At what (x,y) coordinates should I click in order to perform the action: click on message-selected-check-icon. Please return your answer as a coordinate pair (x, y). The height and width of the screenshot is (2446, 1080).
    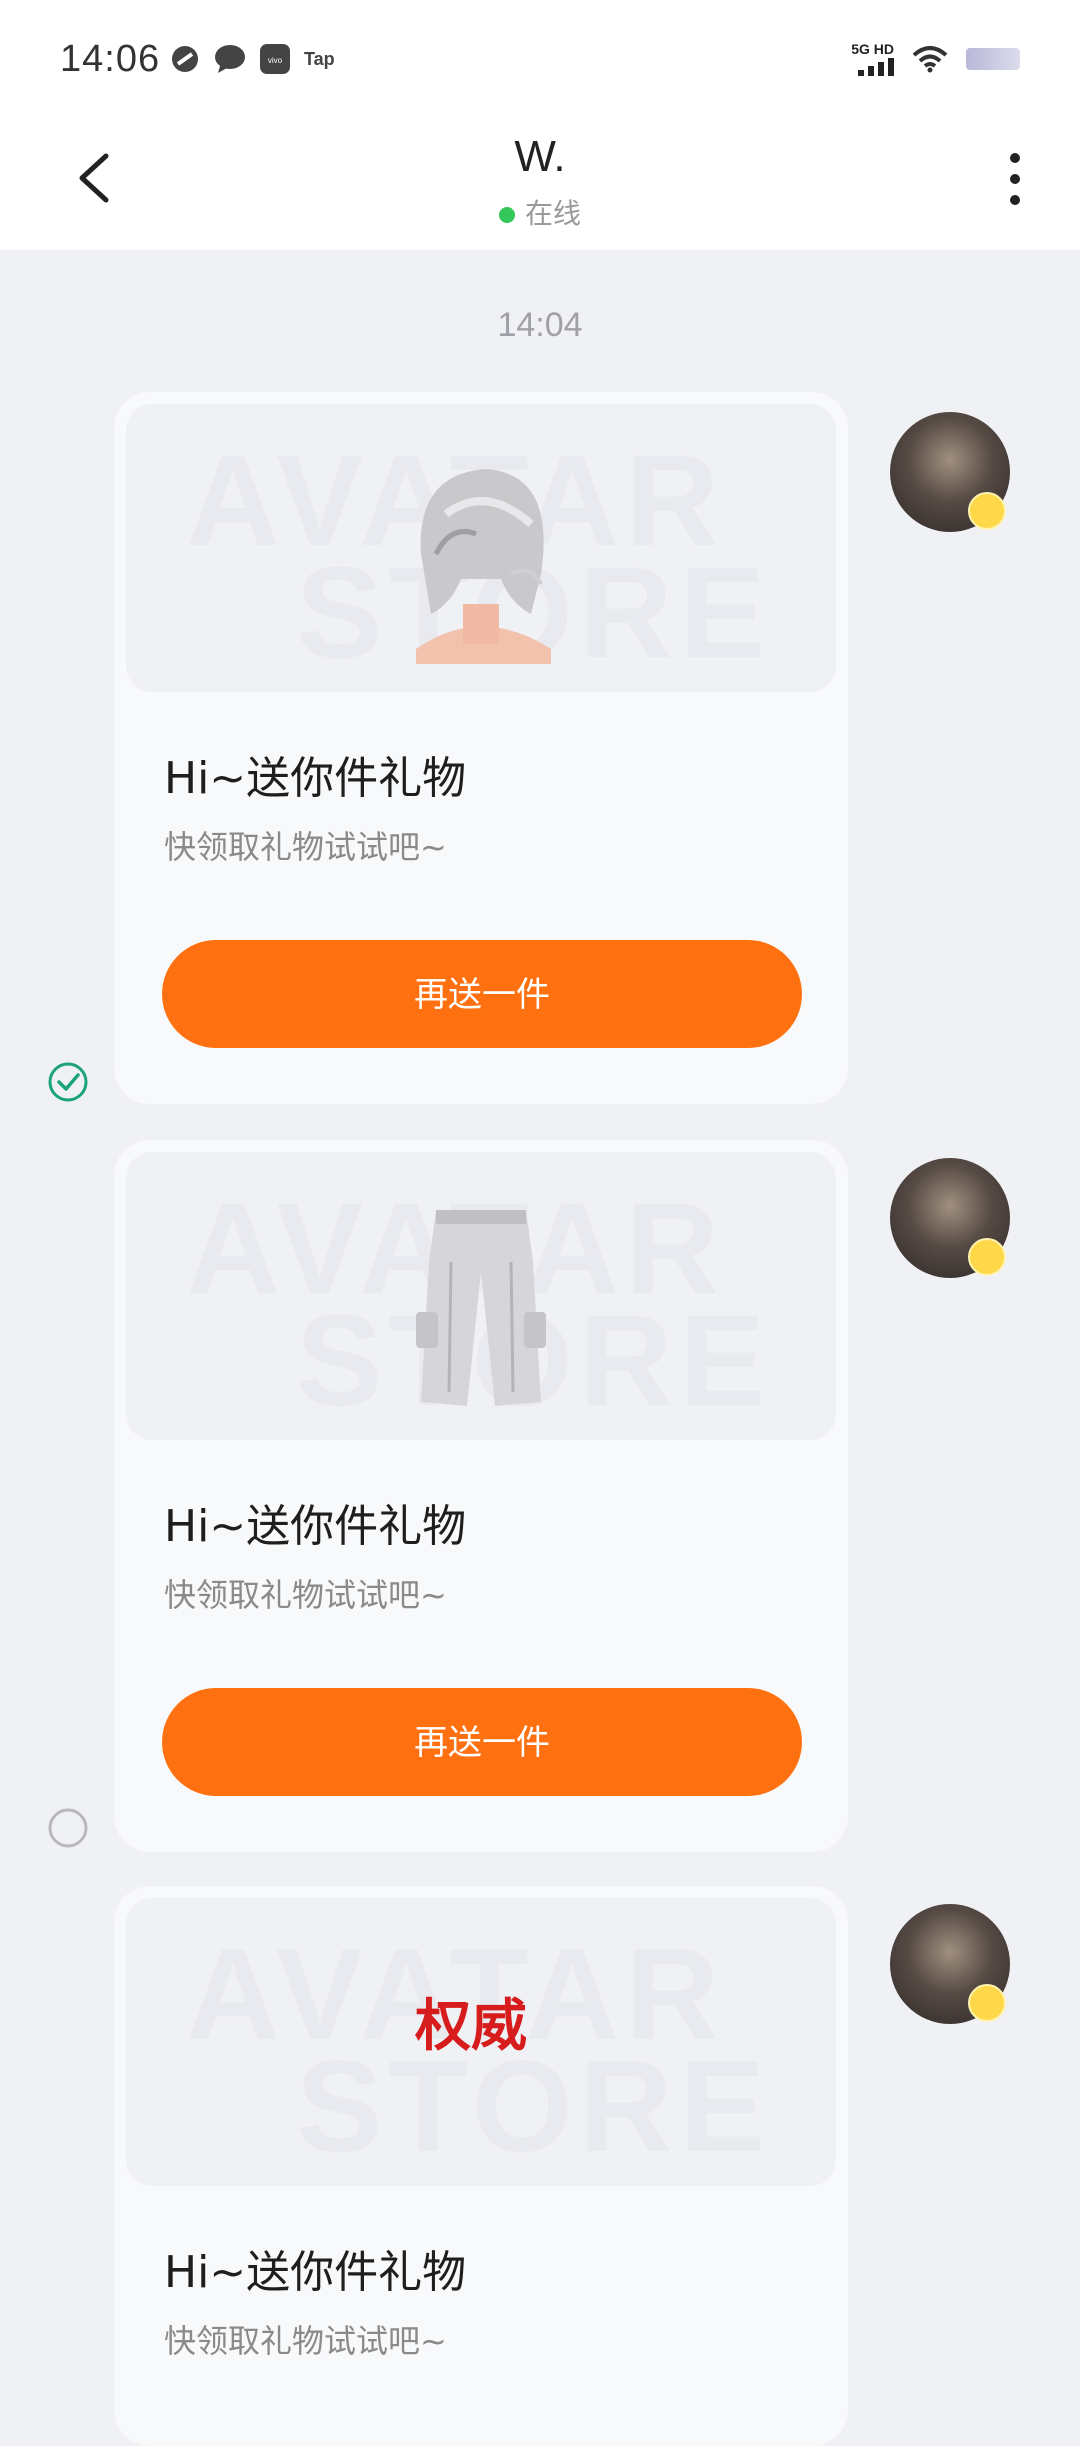
    Looking at the image, I should click on (68, 1082).